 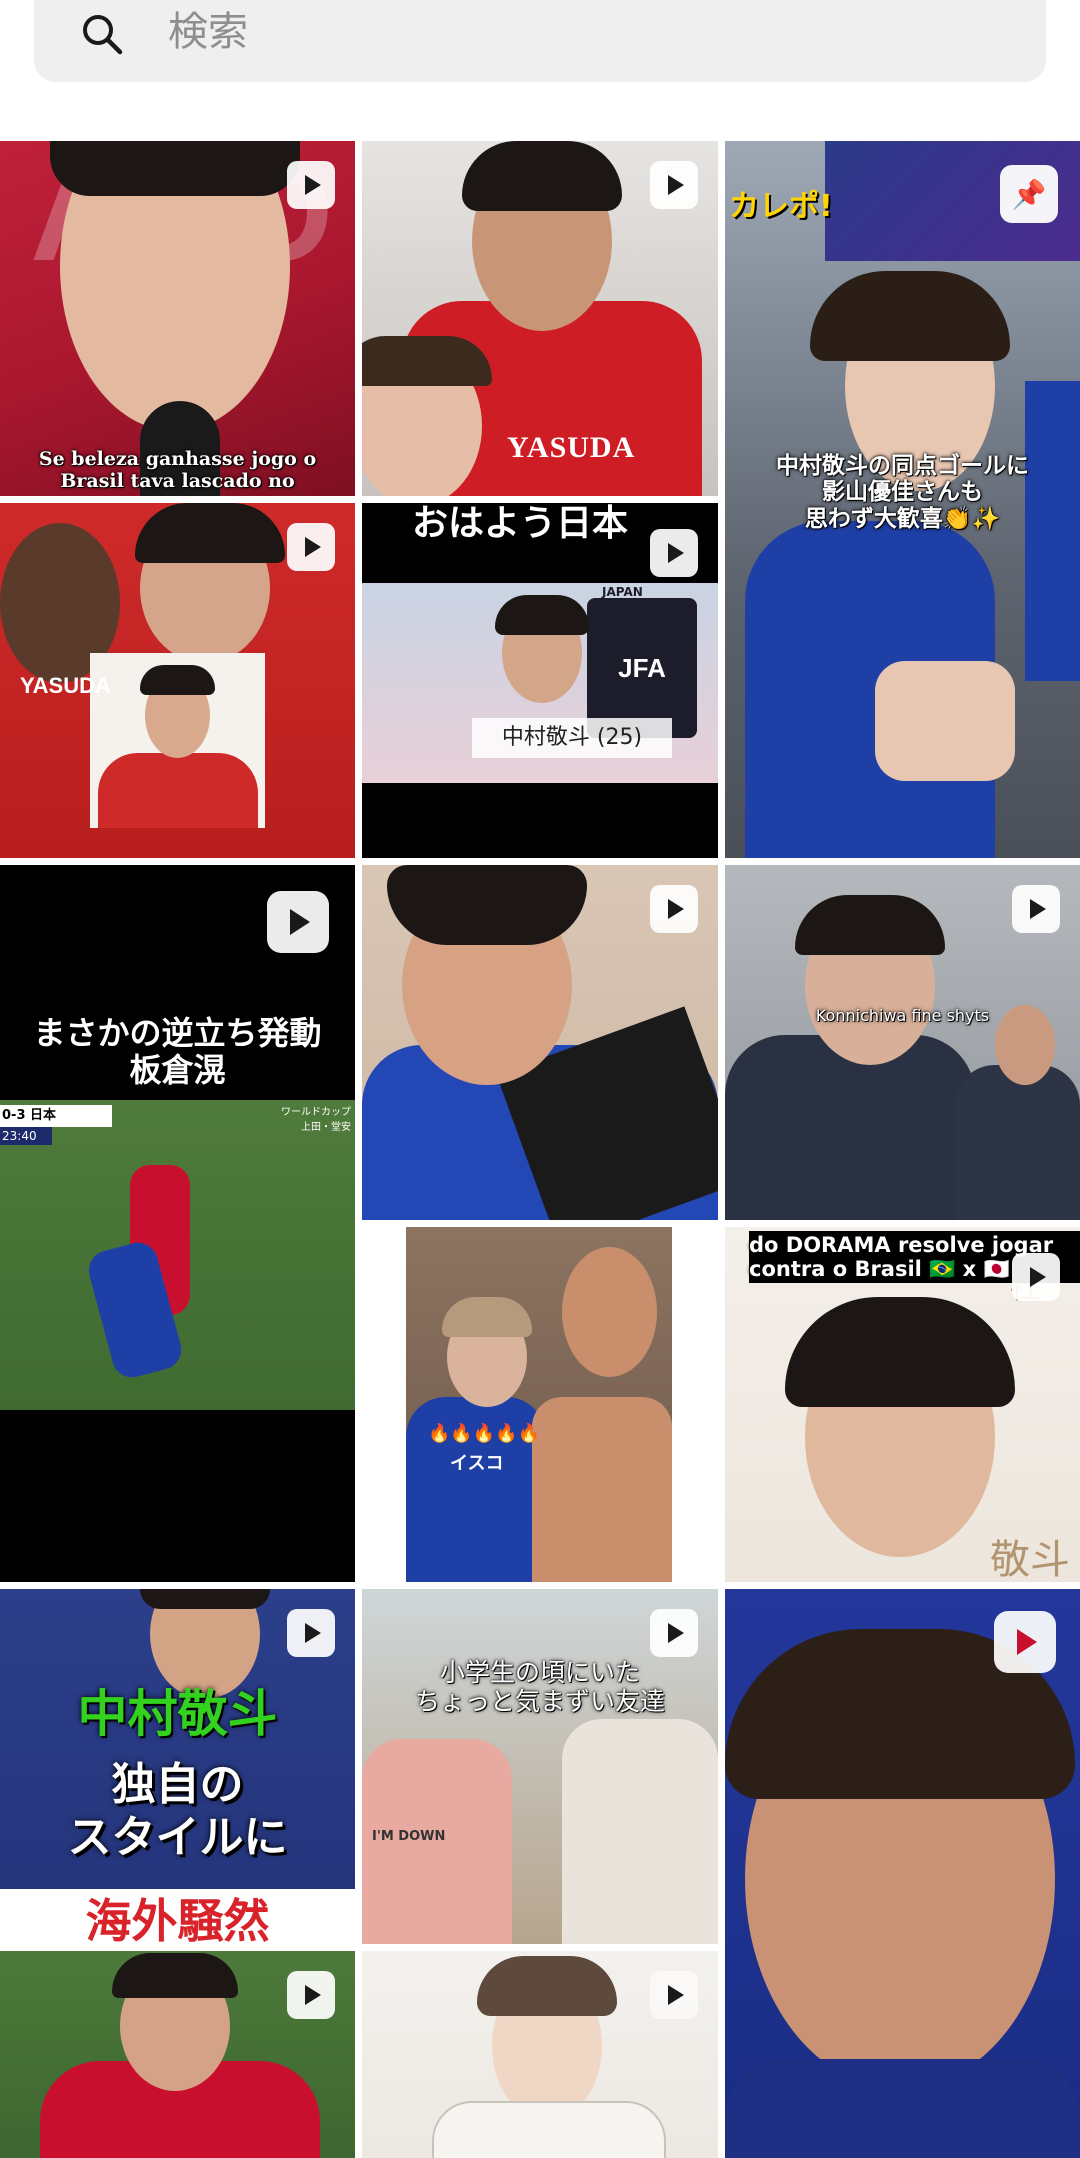 What do you see at coordinates (540, 680) in the screenshot?
I see `grid-tile-5: JFA JAPAN 中村敬斗 (25) おはよう日本` at bounding box center [540, 680].